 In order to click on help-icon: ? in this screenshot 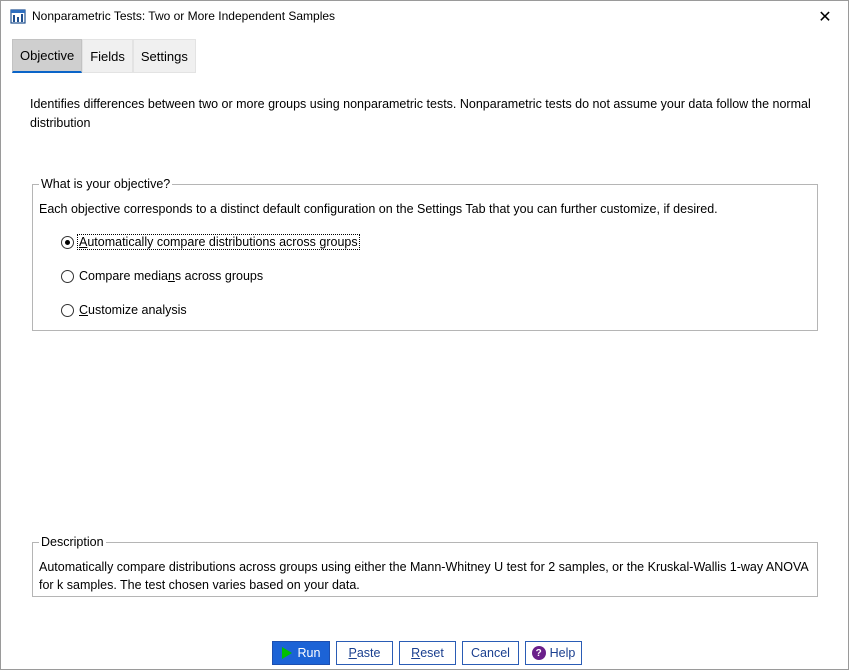, I will do `click(538, 653)`.